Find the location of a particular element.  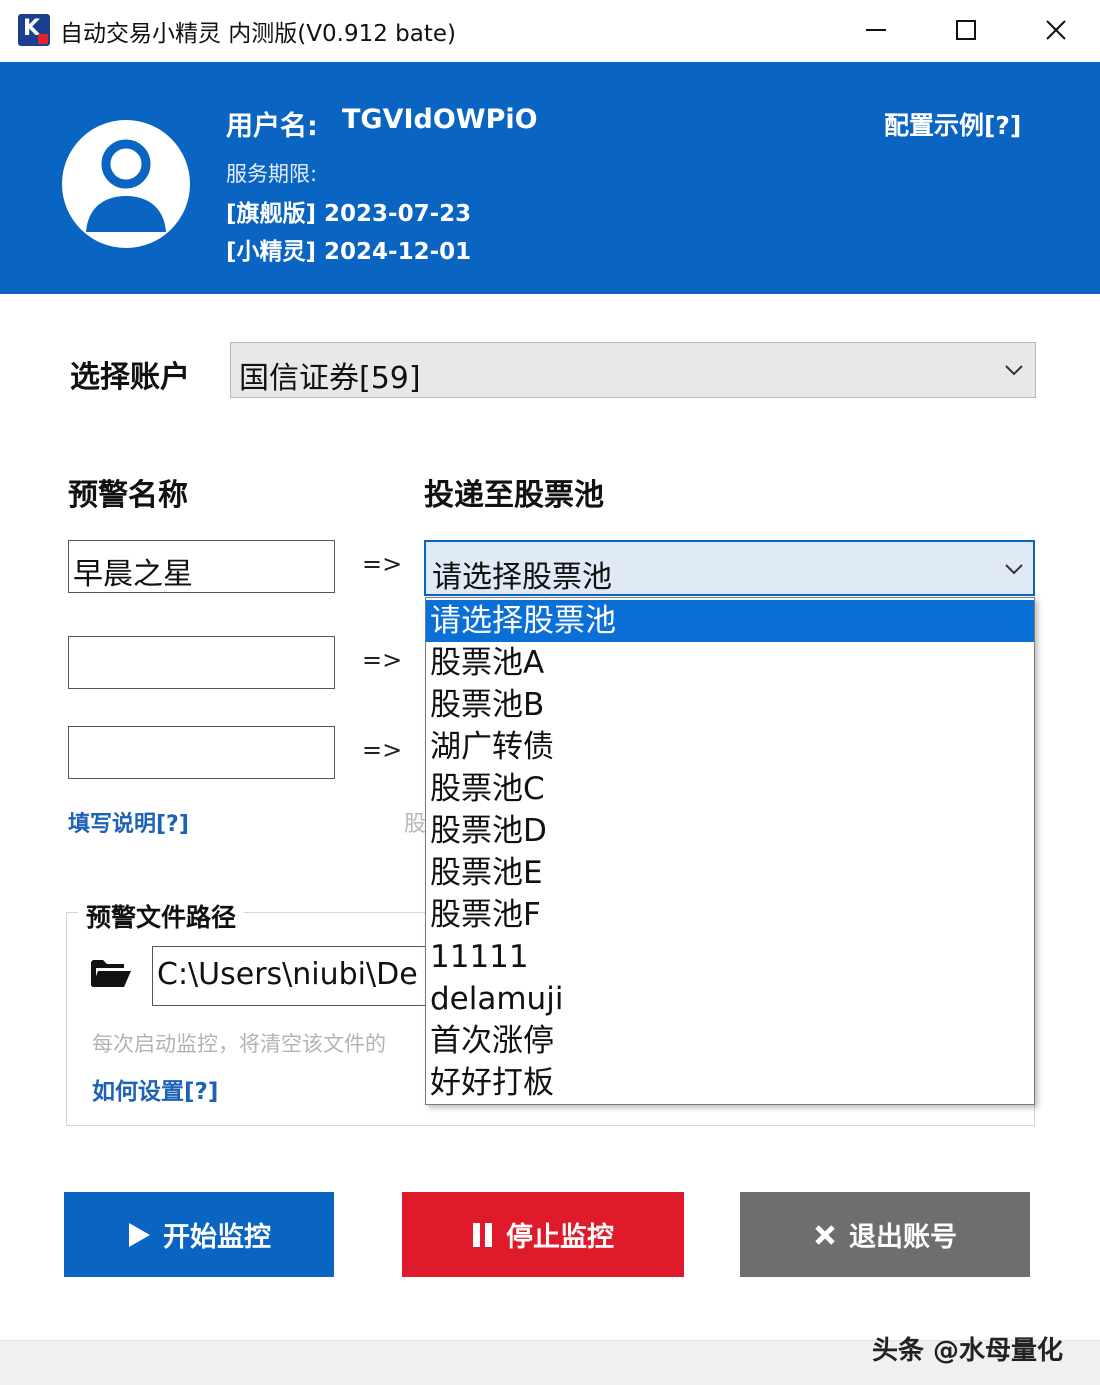

warning-path-legend: 预警文件路径 is located at coordinates (161, 916).